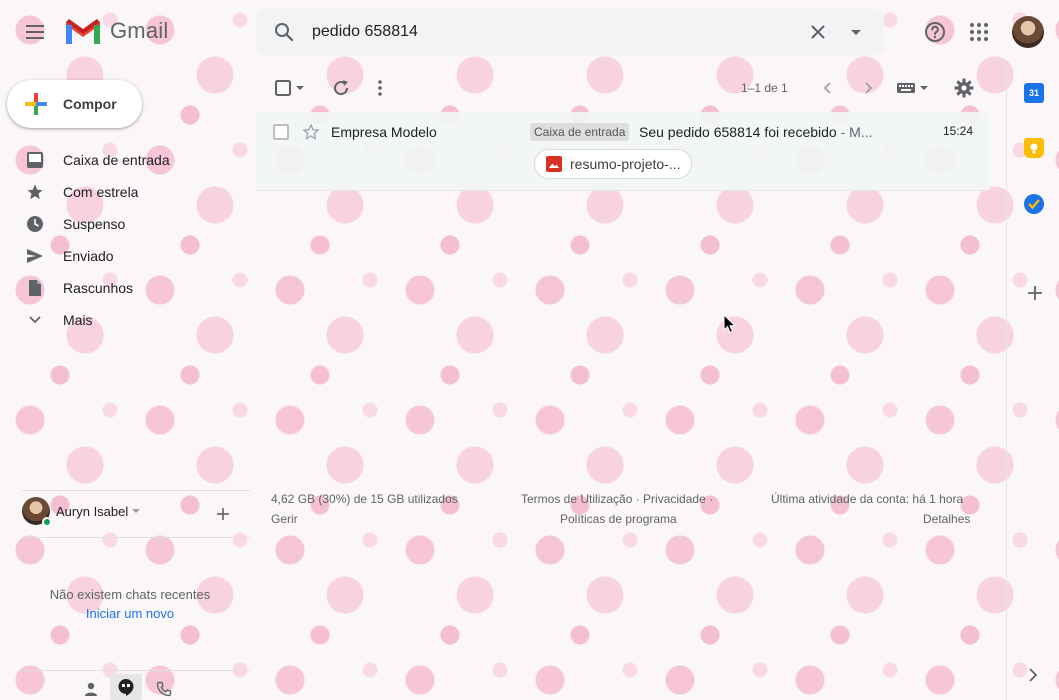  I want to click on hangouts-button, so click(126, 687).